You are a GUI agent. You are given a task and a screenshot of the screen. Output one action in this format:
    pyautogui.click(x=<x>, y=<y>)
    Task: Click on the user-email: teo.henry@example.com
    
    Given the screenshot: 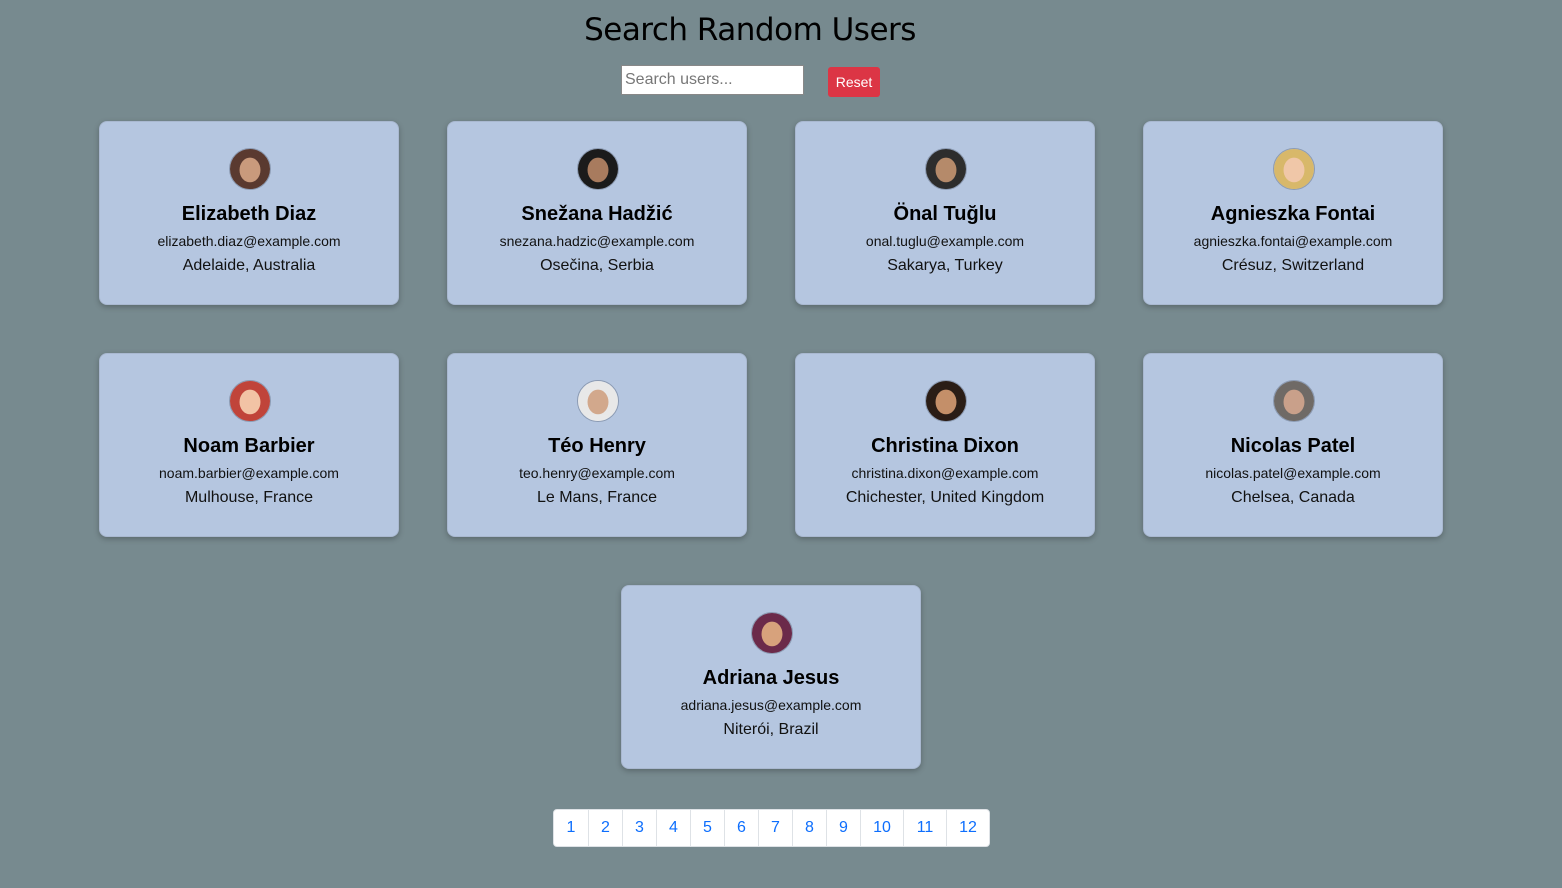 What is the action you would take?
    pyautogui.click(x=597, y=473)
    